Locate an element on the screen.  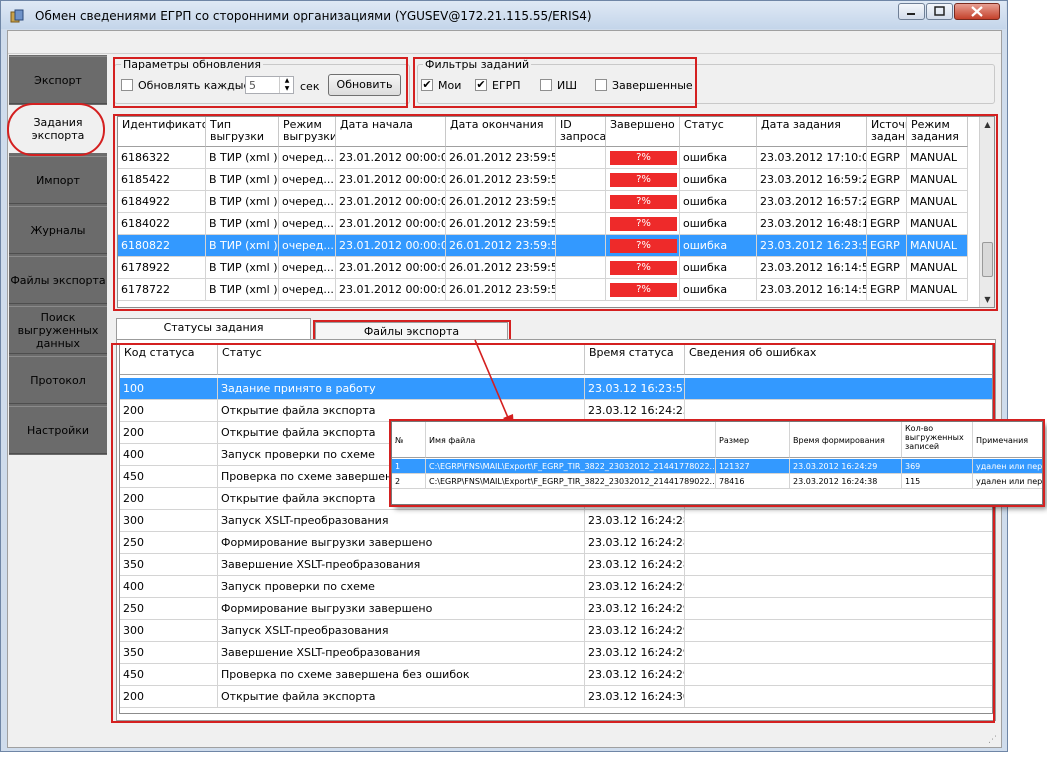
annotation-arrow-icon is located at coordinates (494, 383).